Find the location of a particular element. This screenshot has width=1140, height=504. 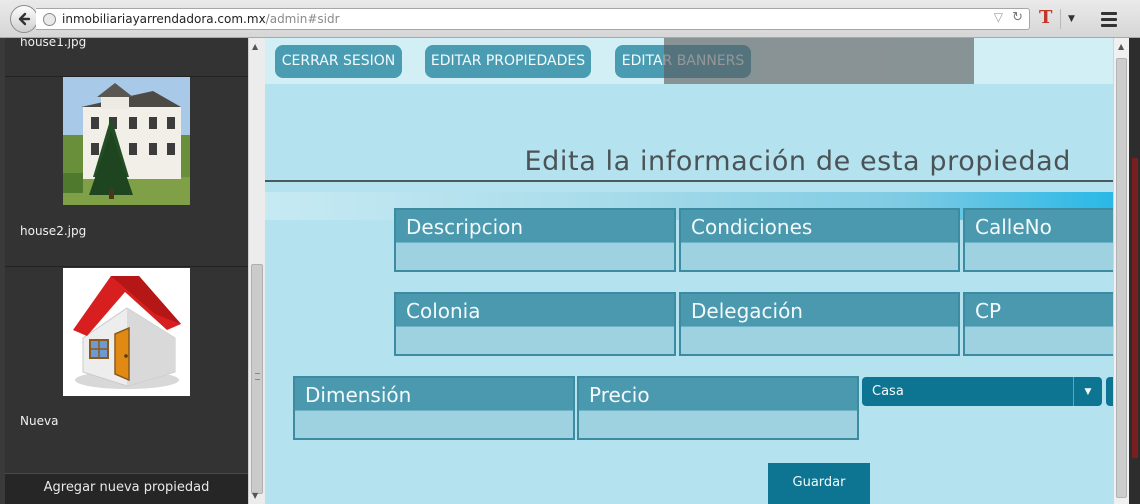

back-arrow-icon is located at coordinates (24, 19).